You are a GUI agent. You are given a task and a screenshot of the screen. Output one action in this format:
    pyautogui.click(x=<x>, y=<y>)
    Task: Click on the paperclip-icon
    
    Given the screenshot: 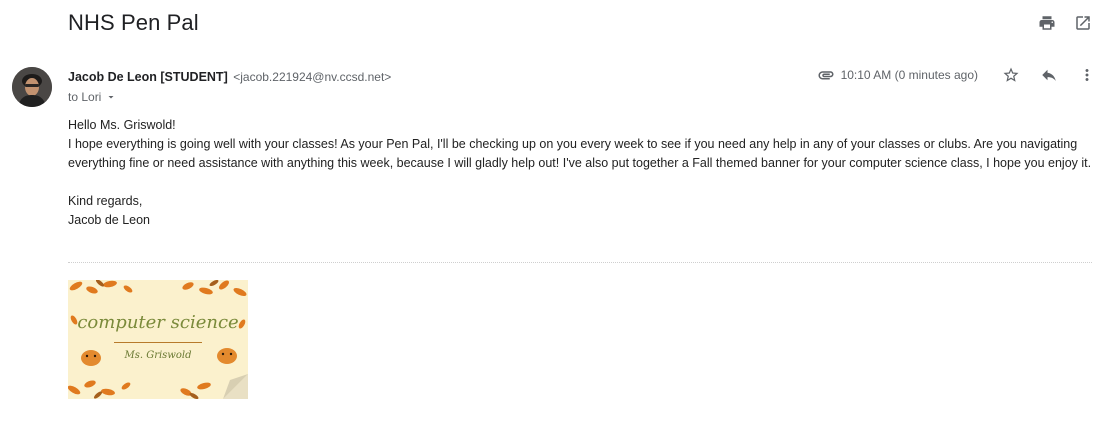 What is the action you would take?
    pyautogui.click(x=826, y=75)
    